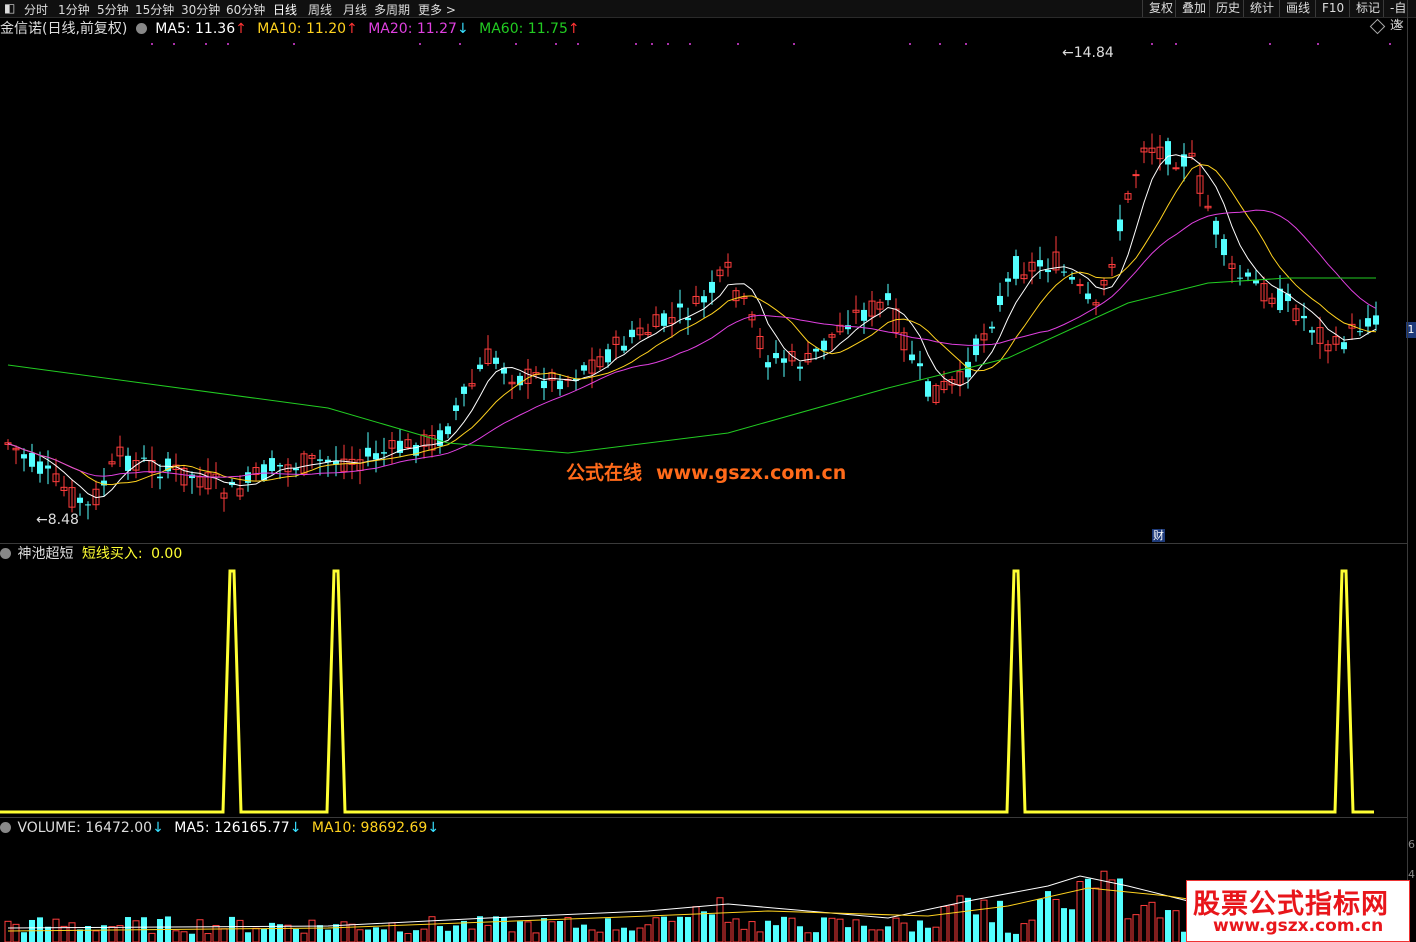 The image size is (1416, 942). I want to click on vol-axis-label-1: 6, so click(1411, 844).